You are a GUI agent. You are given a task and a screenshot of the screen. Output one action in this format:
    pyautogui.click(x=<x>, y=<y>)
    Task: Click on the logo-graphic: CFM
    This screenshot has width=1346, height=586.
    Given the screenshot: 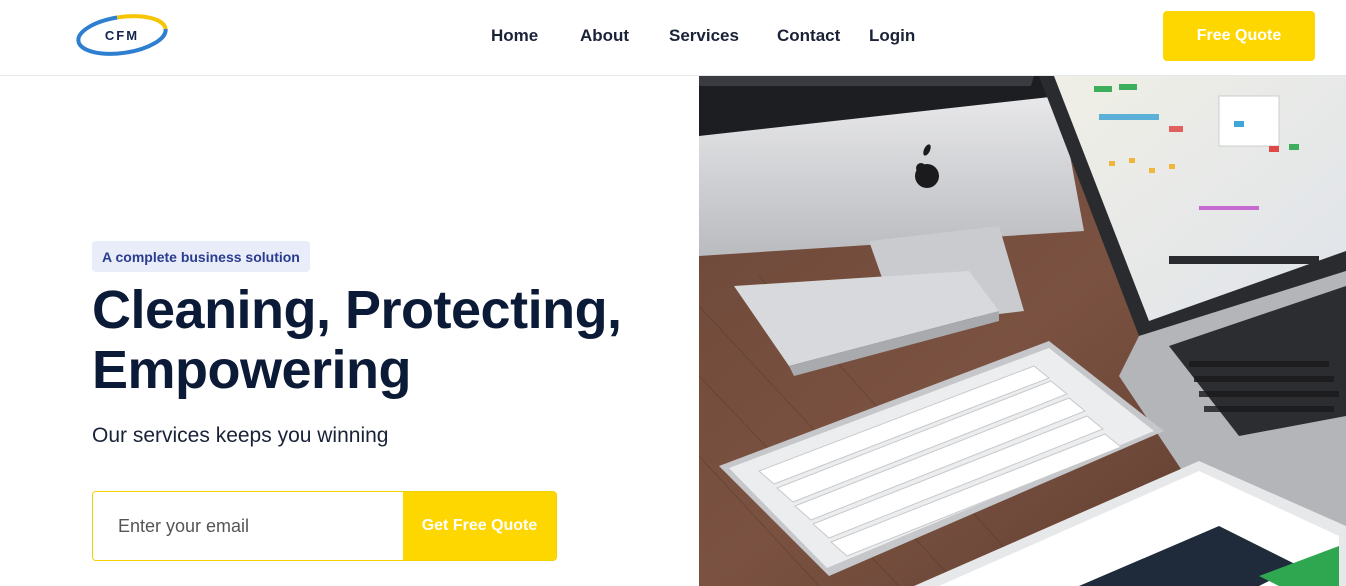 What is the action you would take?
    pyautogui.click(x=122, y=35)
    